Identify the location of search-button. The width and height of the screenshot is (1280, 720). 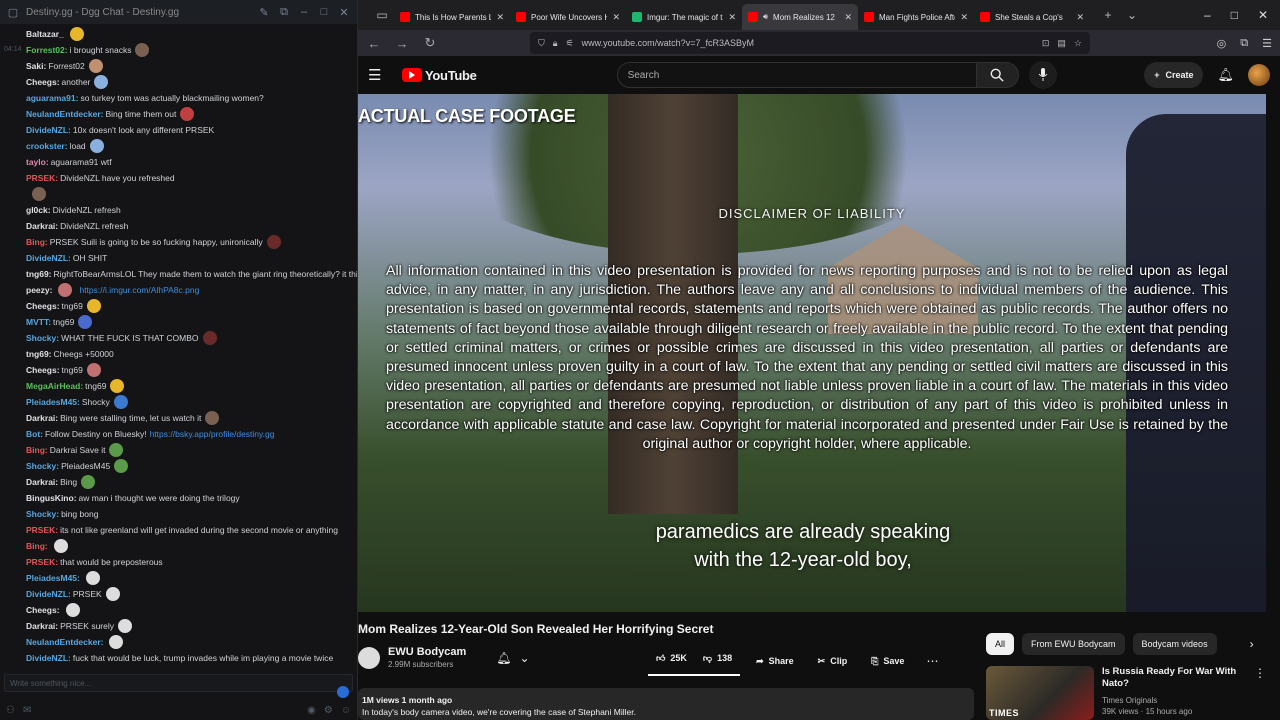
(997, 75).